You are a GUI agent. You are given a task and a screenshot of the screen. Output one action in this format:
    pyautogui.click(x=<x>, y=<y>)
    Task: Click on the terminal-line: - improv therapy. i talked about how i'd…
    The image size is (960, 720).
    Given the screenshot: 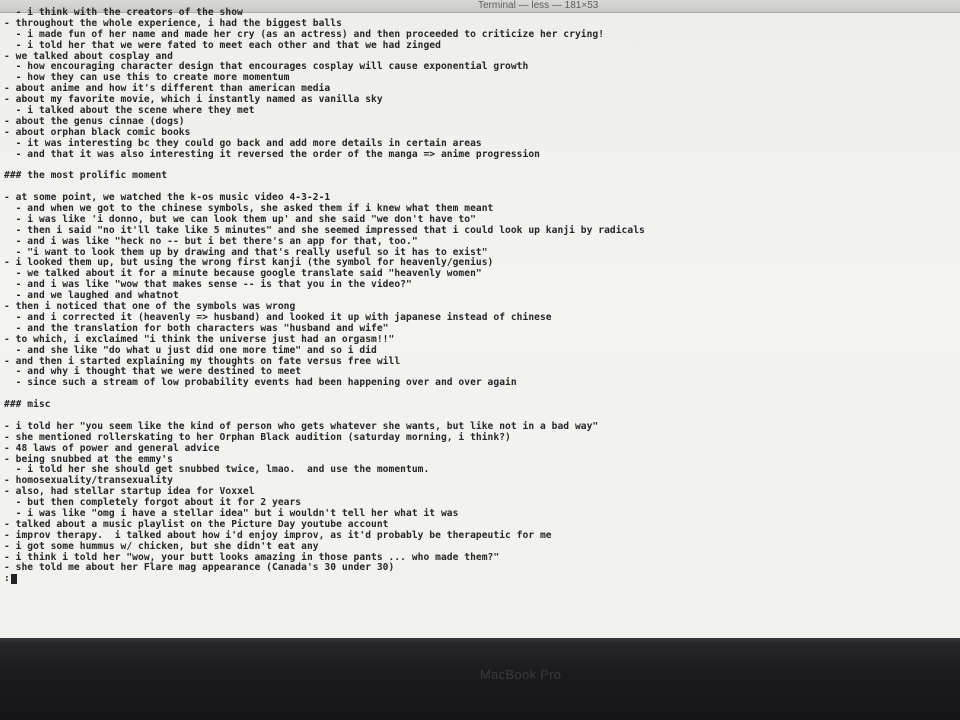 What is the action you would take?
    pyautogui.click(x=278, y=535)
    